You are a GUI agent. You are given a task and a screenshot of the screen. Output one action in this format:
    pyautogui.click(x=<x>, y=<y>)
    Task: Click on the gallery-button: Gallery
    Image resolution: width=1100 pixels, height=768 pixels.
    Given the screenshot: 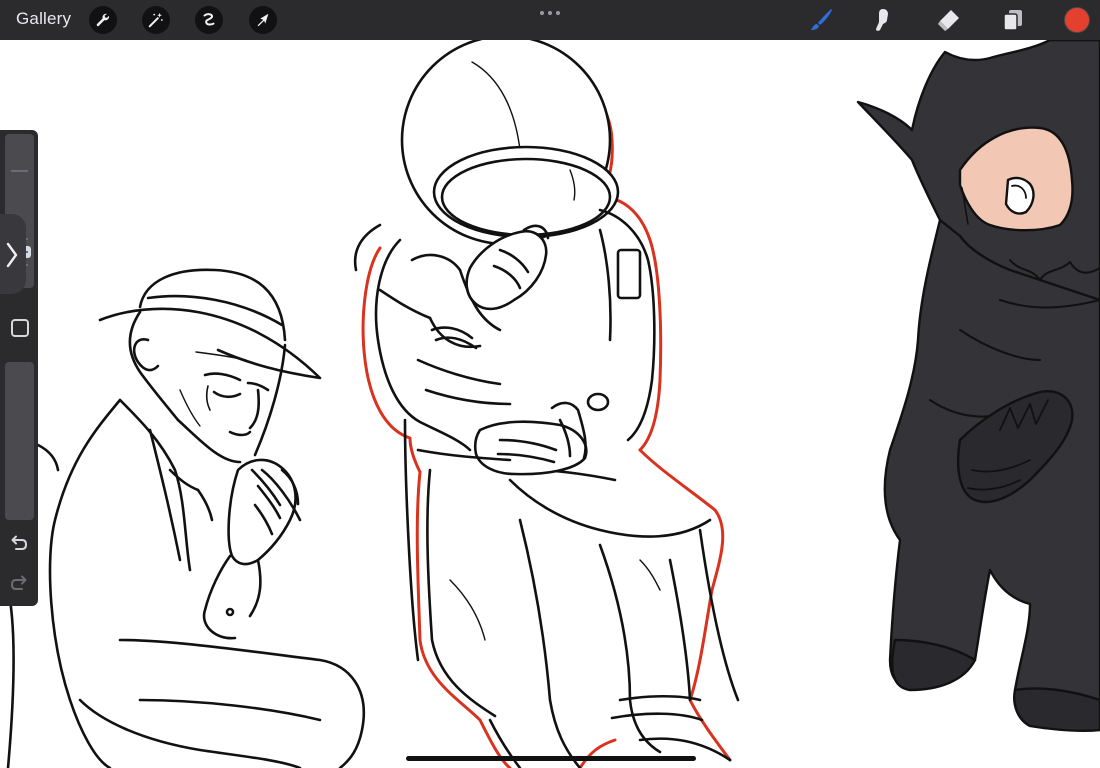 What is the action you would take?
    pyautogui.click(x=43, y=19)
    